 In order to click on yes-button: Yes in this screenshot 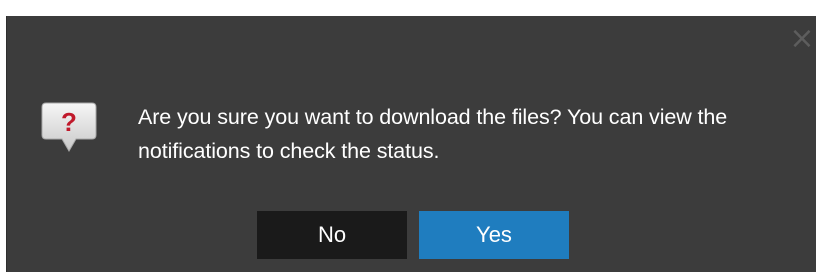, I will do `click(494, 235)`.